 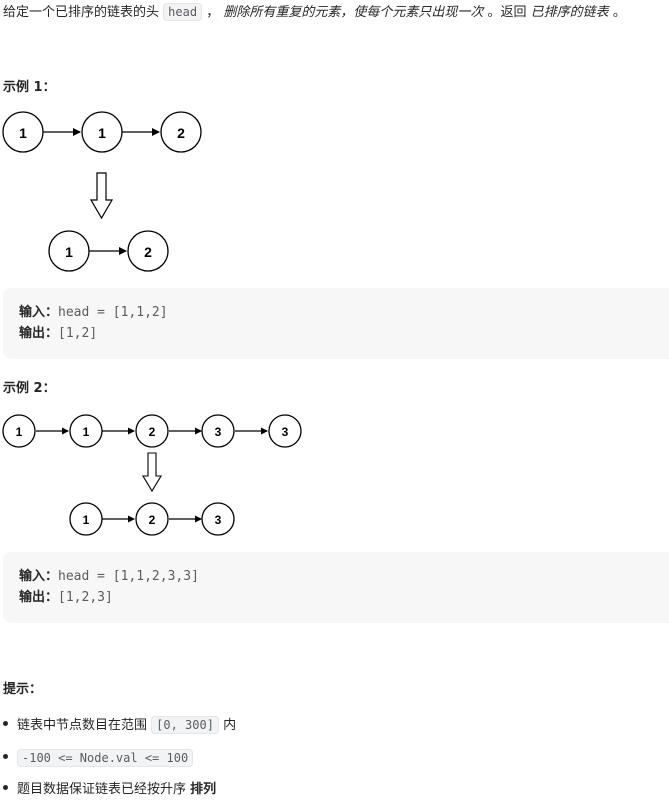 What do you see at coordinates (82, 725) in the screenshot?
I see `constraint-text: 链表中节点数目在范围` at bounding box center [82, 725].